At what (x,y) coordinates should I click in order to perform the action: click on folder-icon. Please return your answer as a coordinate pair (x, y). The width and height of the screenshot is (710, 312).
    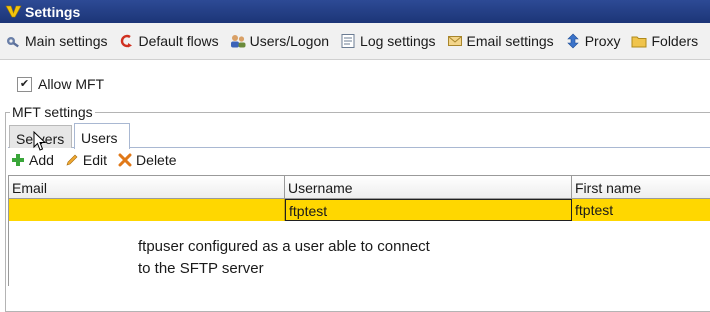
    Looking at the image, I should click on (639, 41).